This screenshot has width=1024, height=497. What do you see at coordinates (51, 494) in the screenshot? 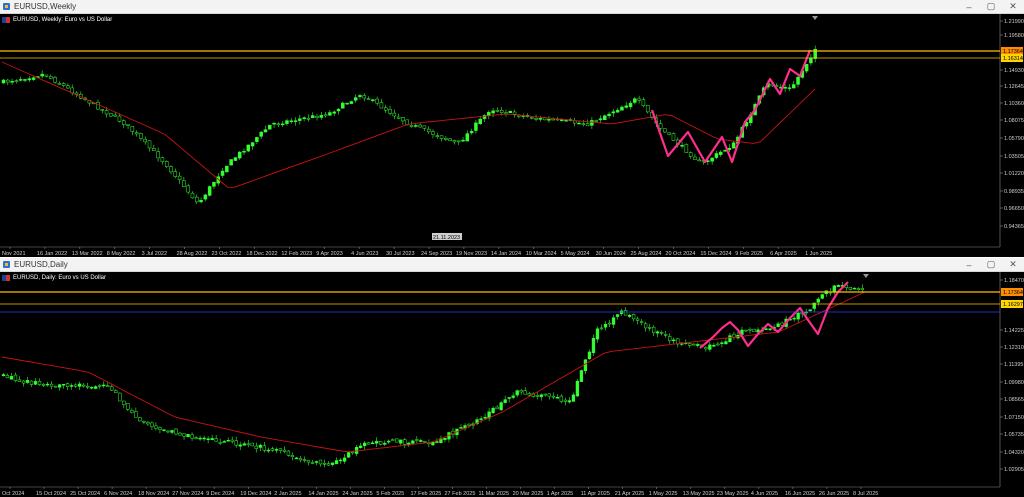
I see `time-axis-label: 15 Oct 2024` at bounding box center [51, 494].